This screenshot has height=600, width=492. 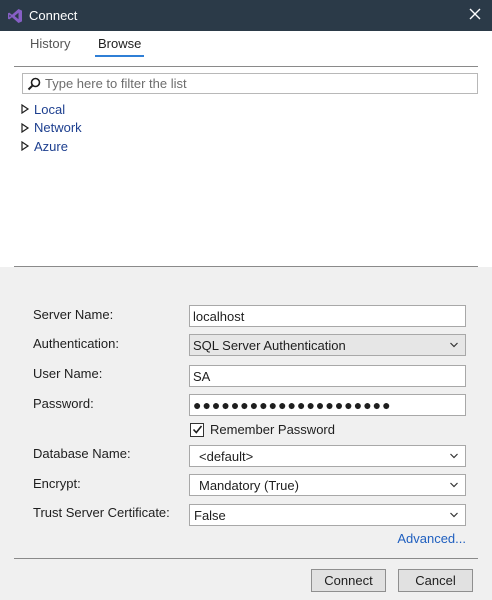 What do you see at coordinates (269, 345) in the screenshot?
I see `authentication-value: SQL Server Authentication` at bounding box center [269, 345].